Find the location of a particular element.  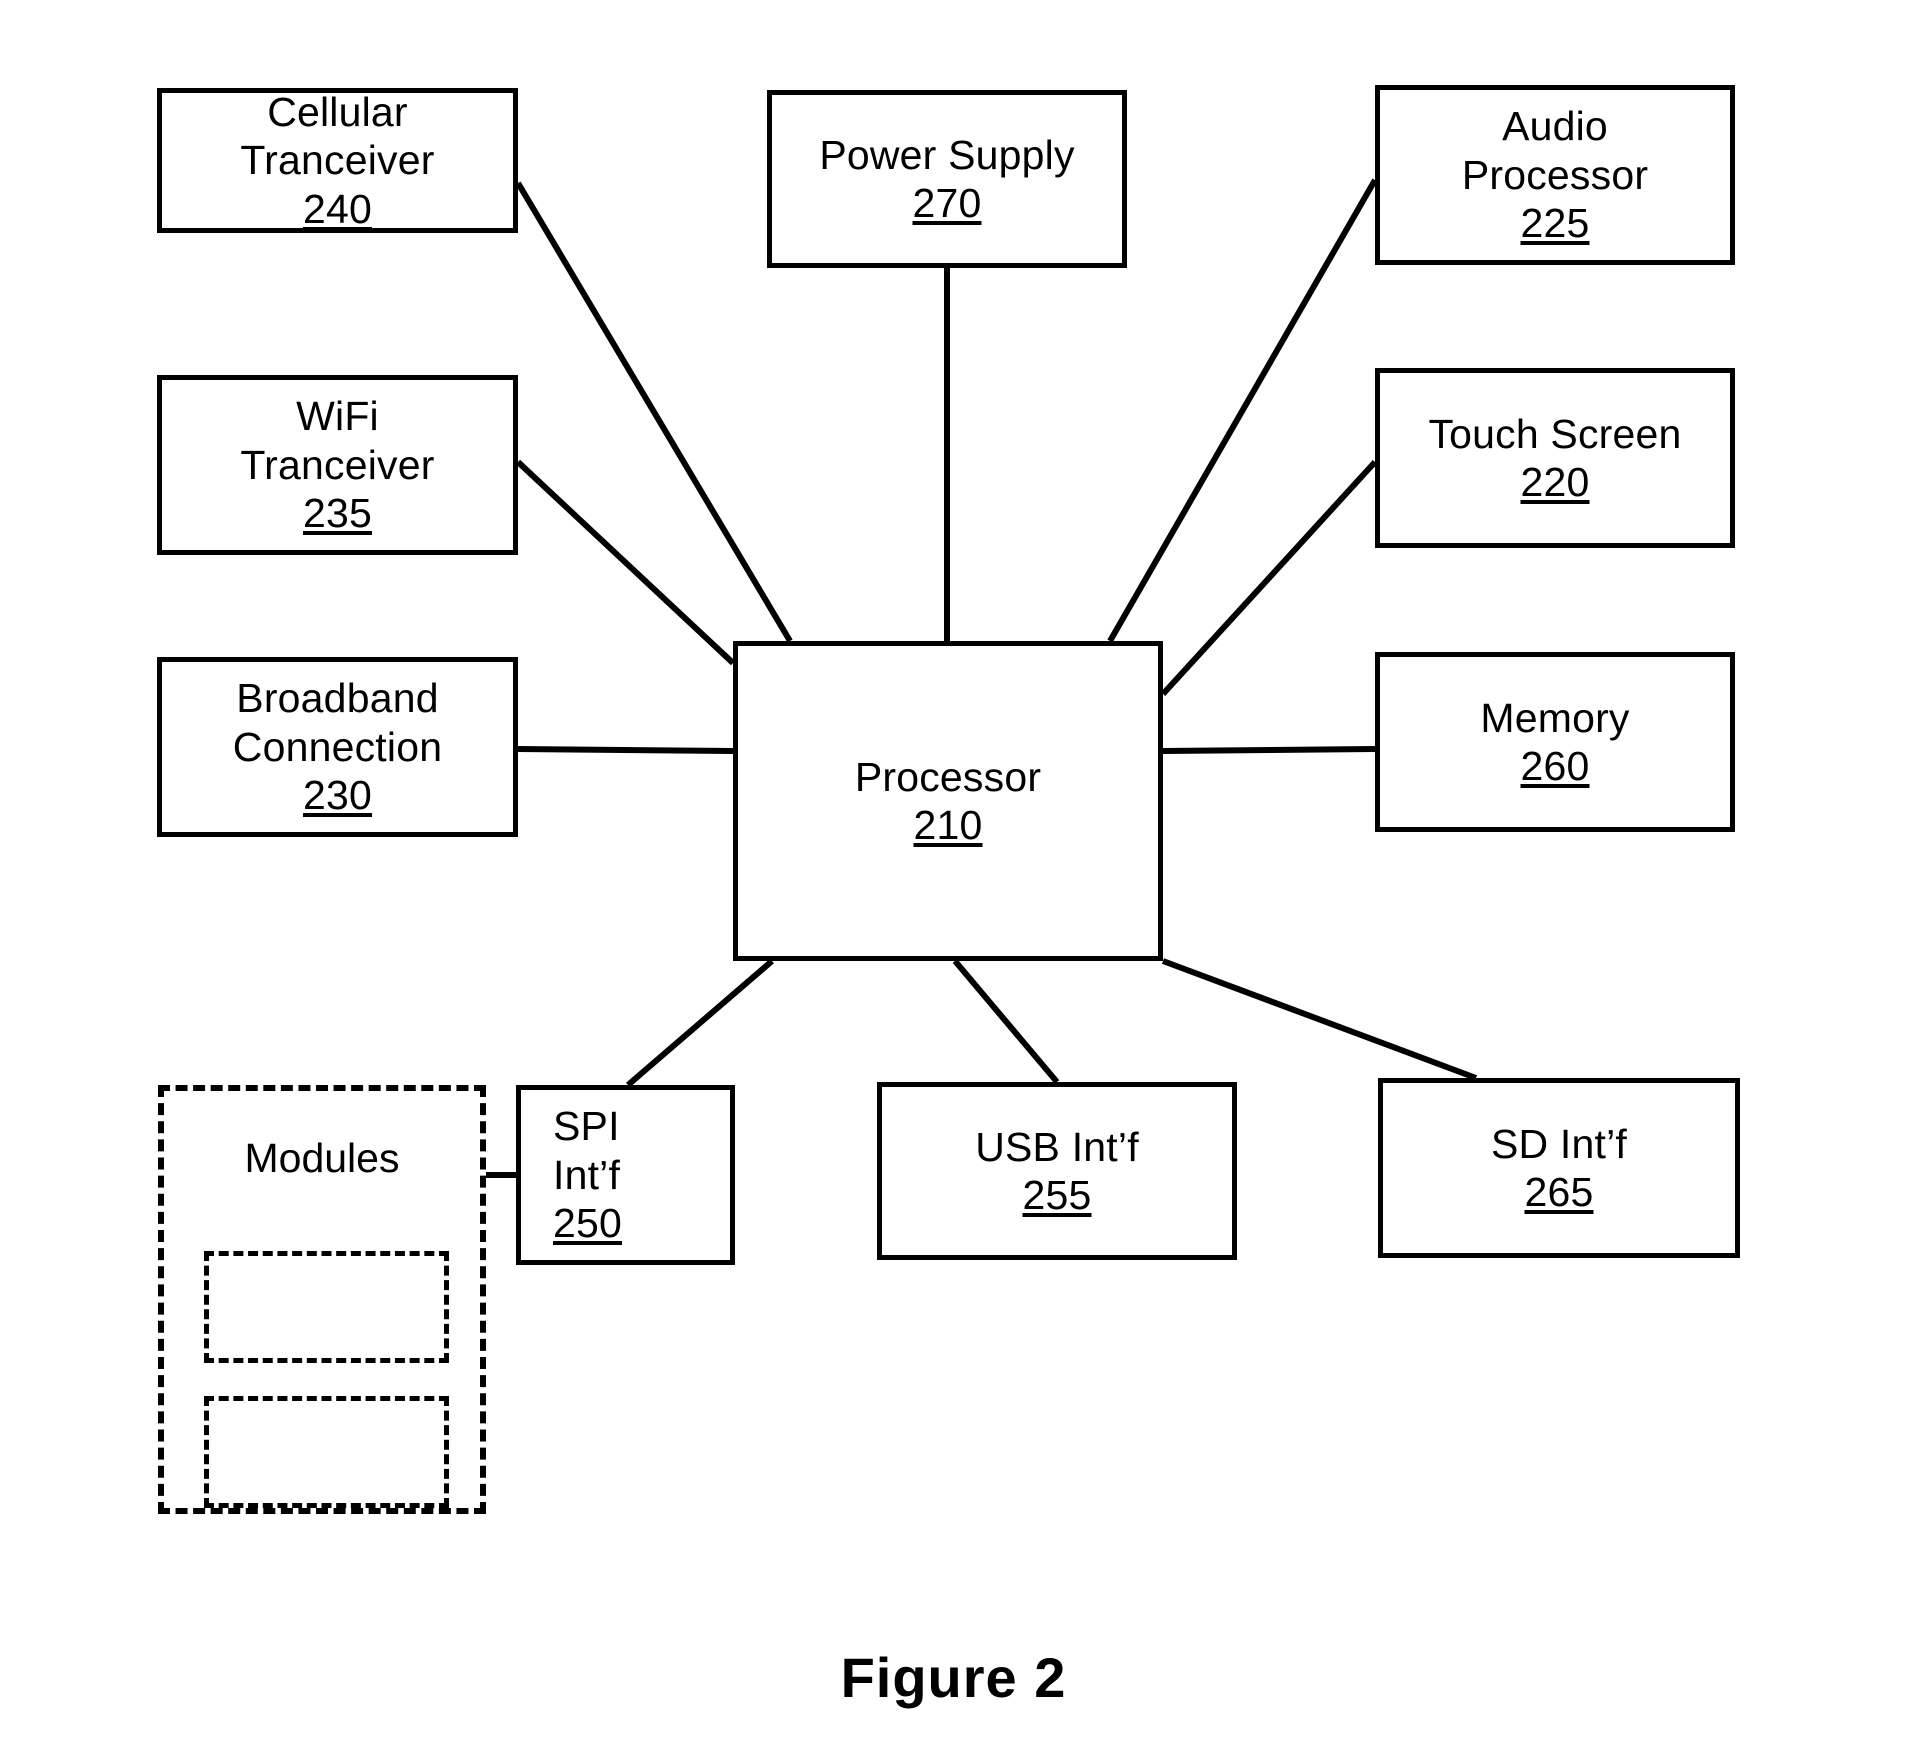

node-power-supply: Power Supply 270 is located at coordinates (947, 179).